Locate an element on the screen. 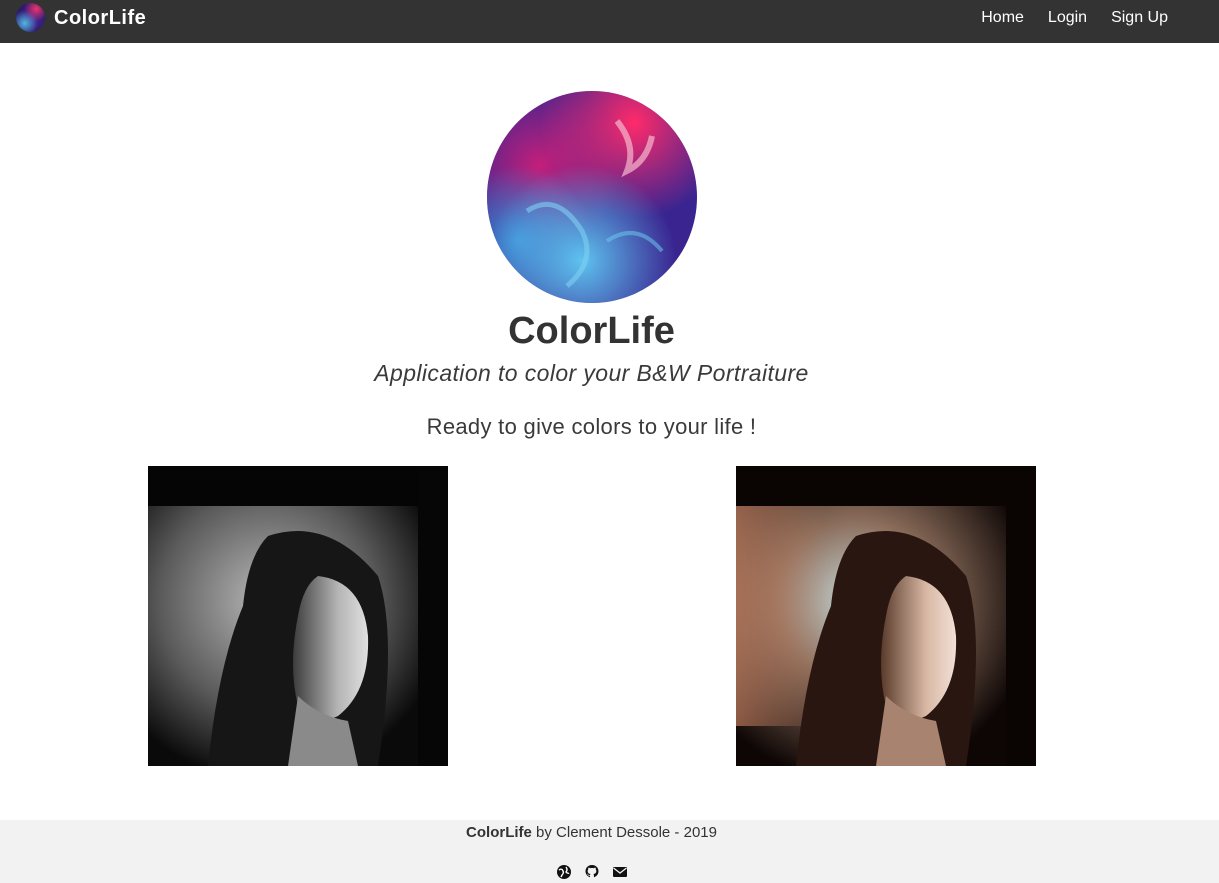  brand-logo is located at coordinates (30, 17).